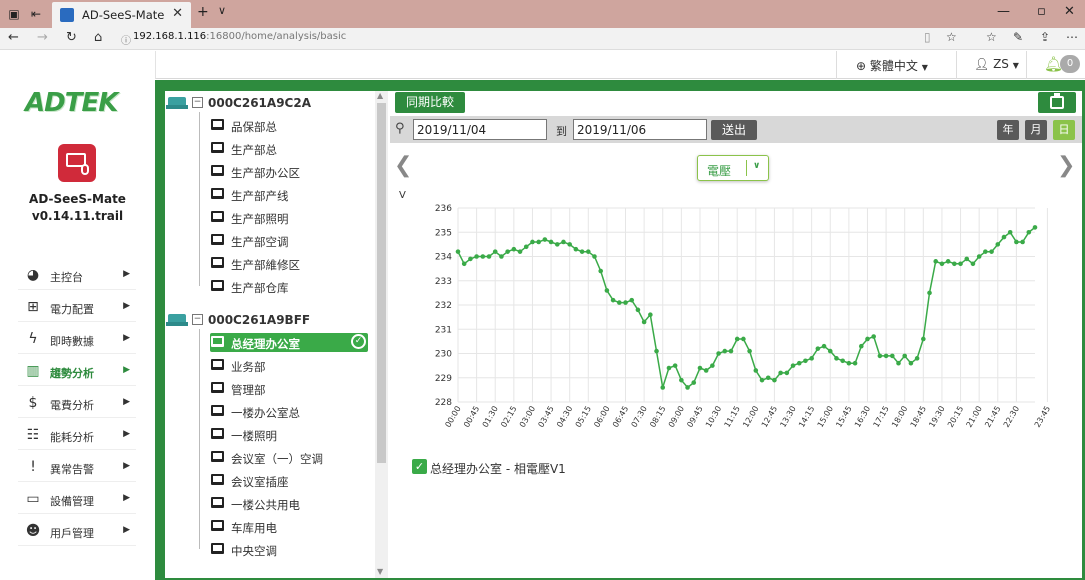  Describe the element at coordinates (36, 14) in the screenshot. I see `set-aside-tabs-icon: ⇤` at that location.